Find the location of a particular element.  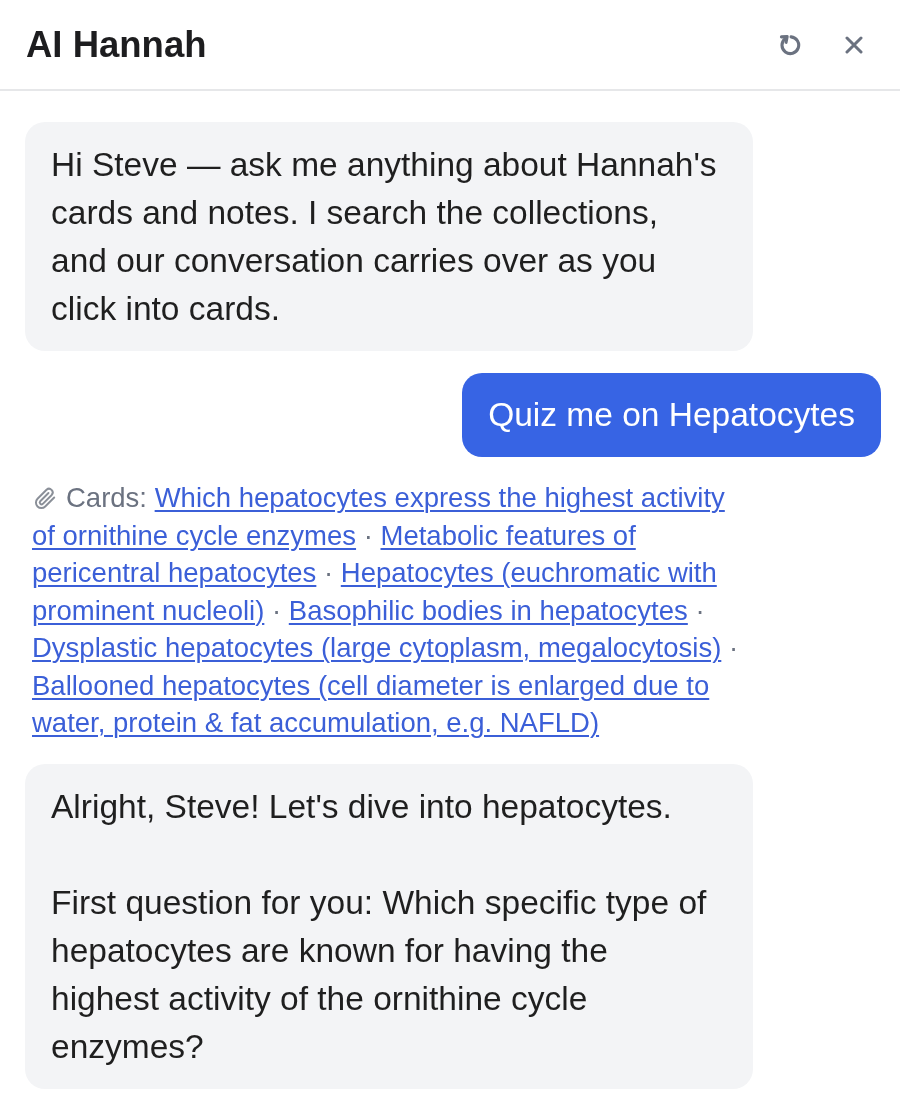

paperclip-icon is located at coordinates (45, 498).